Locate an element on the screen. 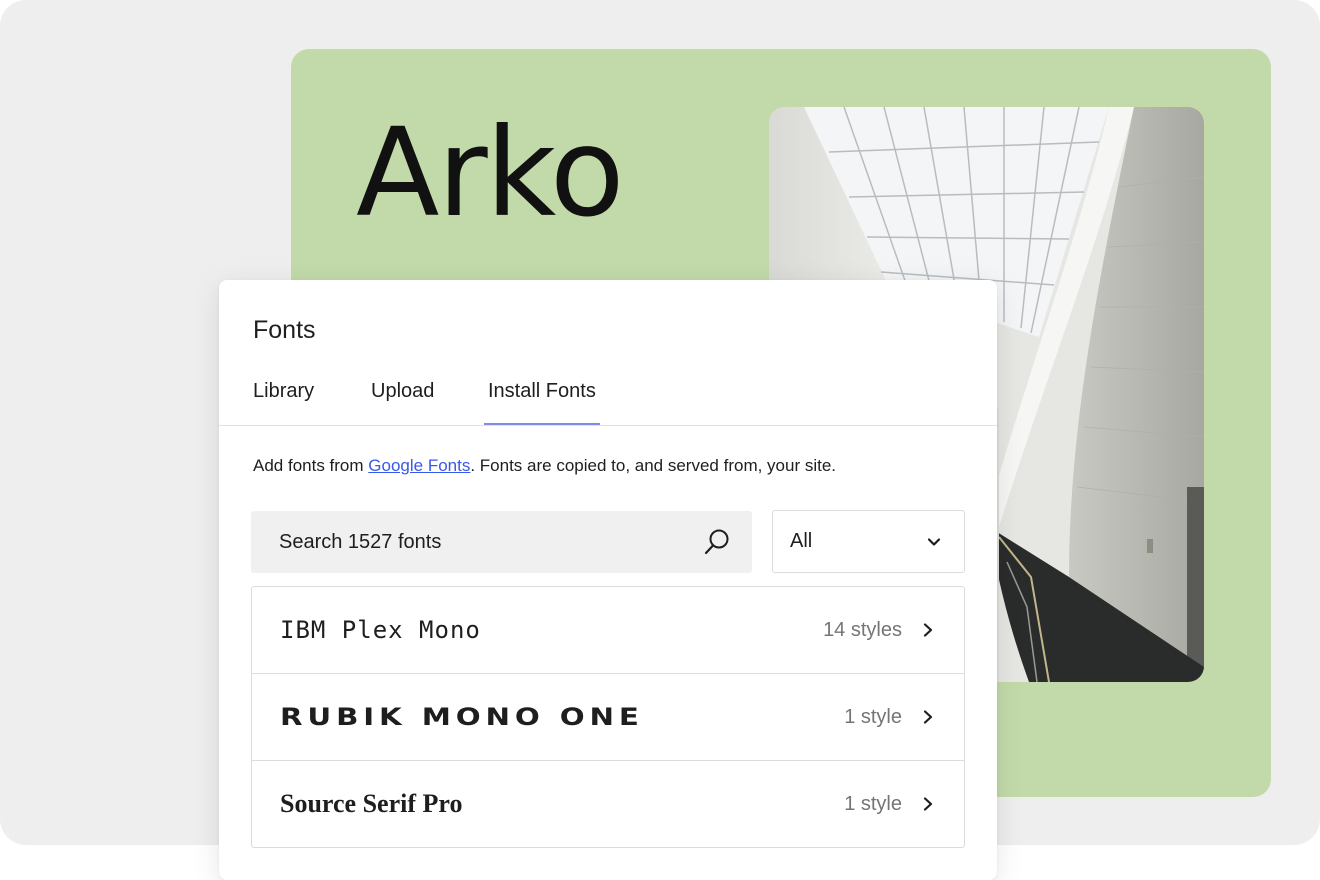 This screenshot has width=1320, height=880. font-name: Source Serif Pro is located at coordinates (371, 803).